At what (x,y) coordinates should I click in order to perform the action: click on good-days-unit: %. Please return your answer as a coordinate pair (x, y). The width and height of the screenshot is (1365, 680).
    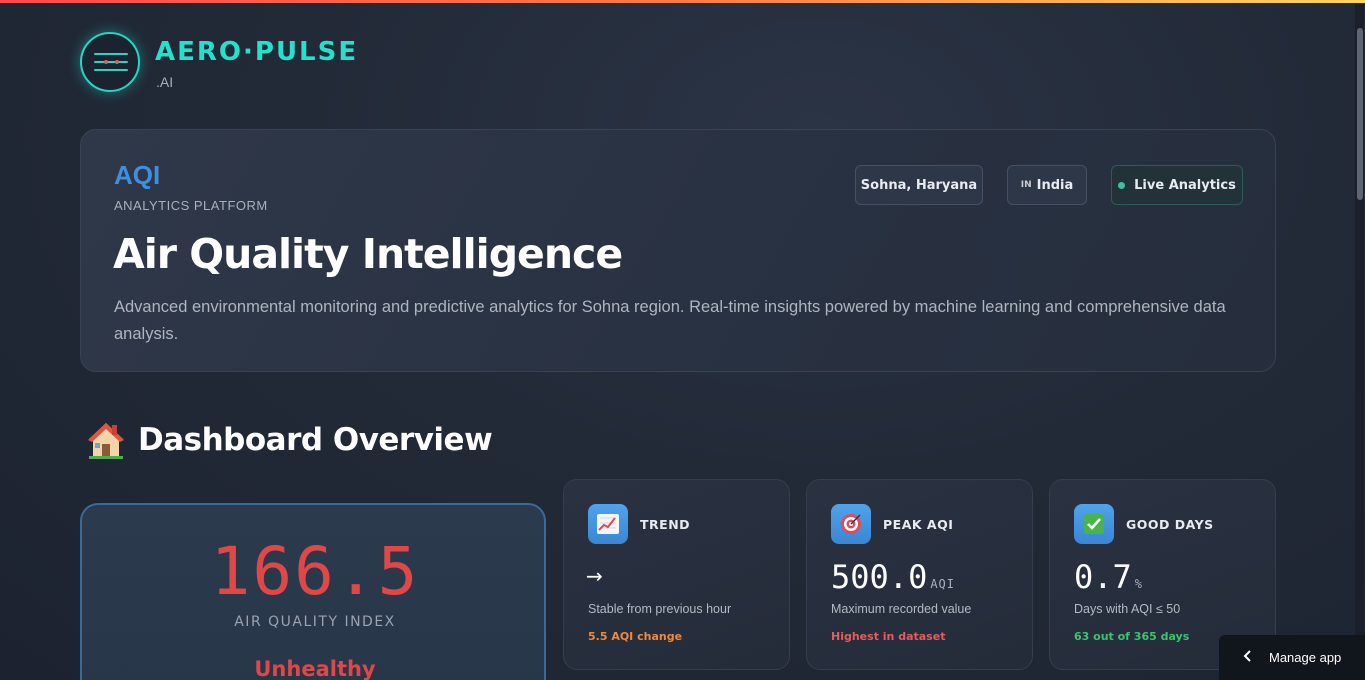
    Looking at the image, I should click on (1139, 584).